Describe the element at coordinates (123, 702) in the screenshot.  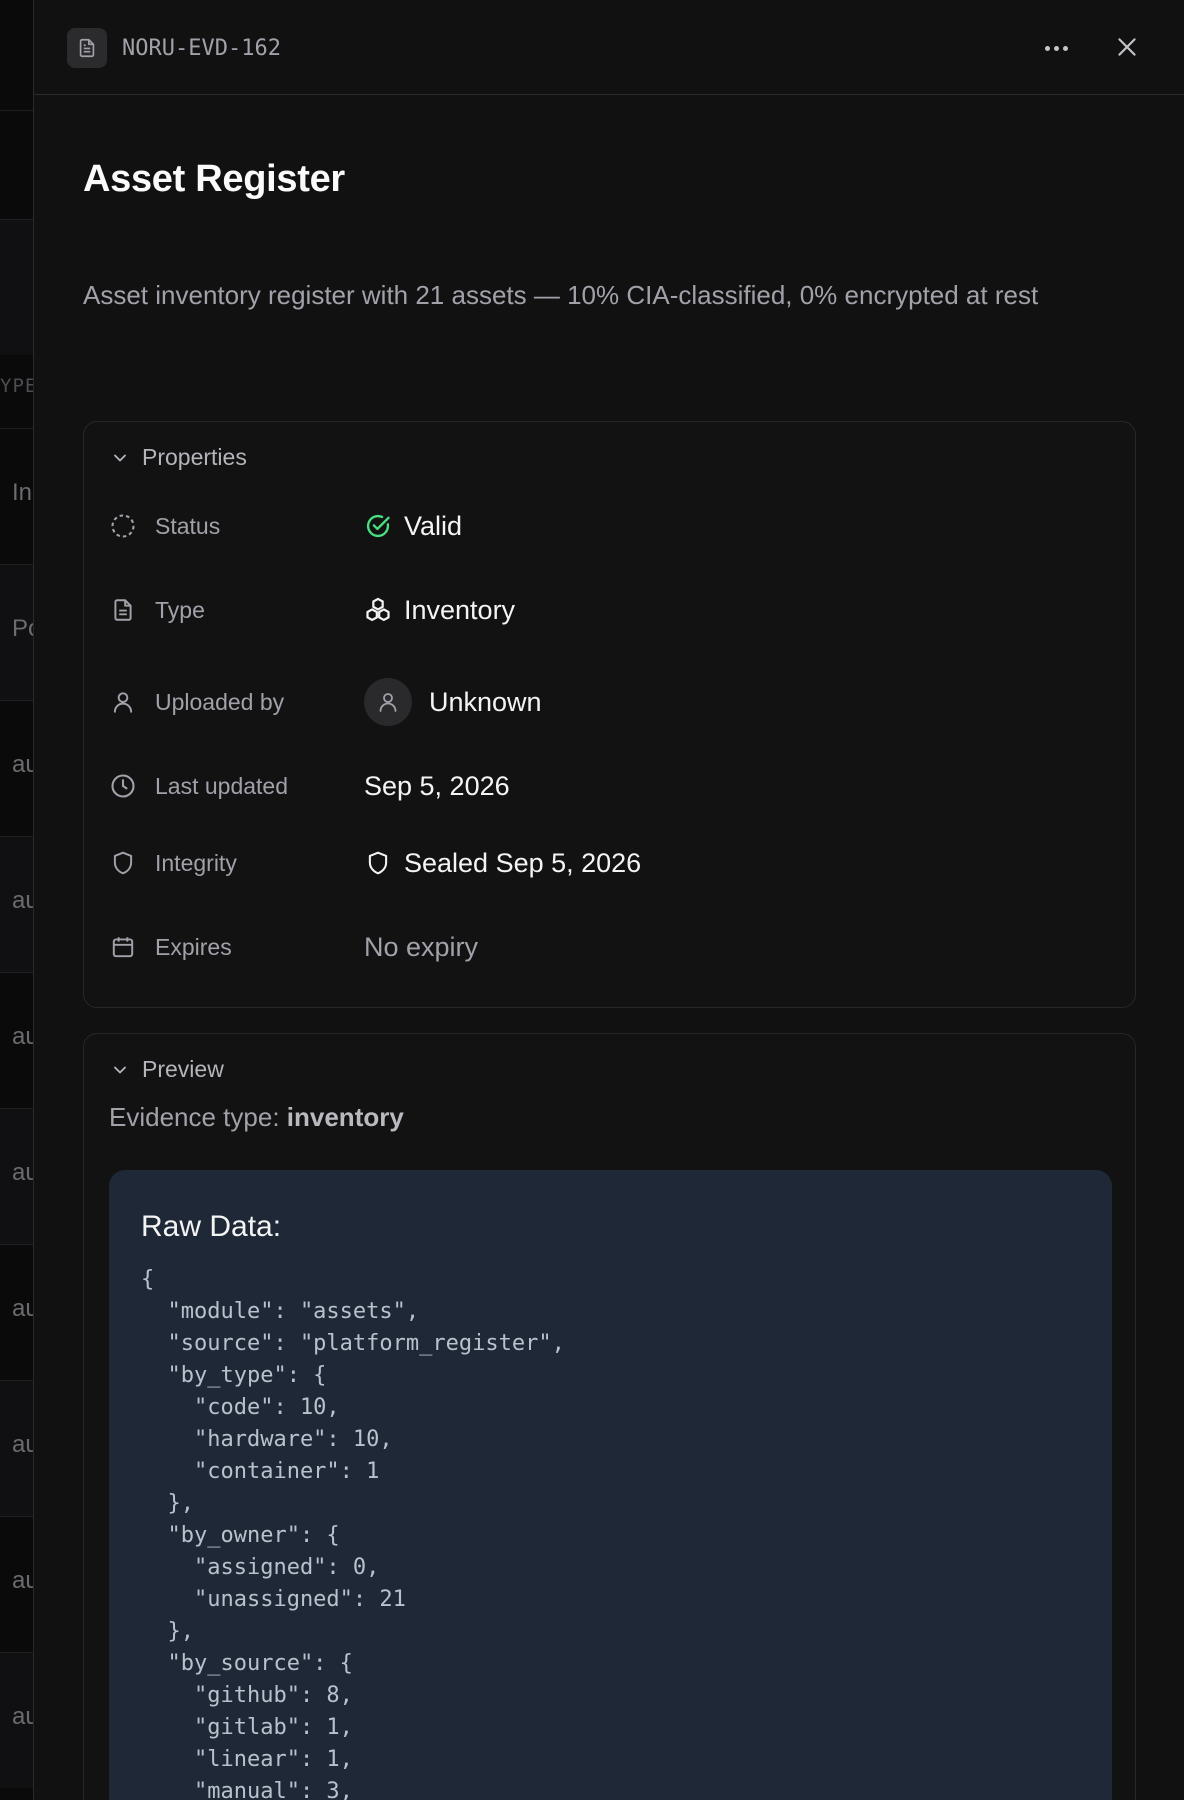
I see `user-icon` at that location.